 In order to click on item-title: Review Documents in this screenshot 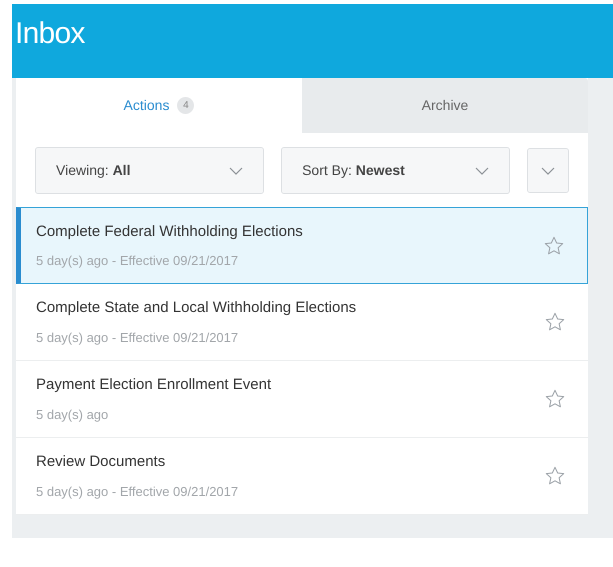, I will do `click(101, 462)`.